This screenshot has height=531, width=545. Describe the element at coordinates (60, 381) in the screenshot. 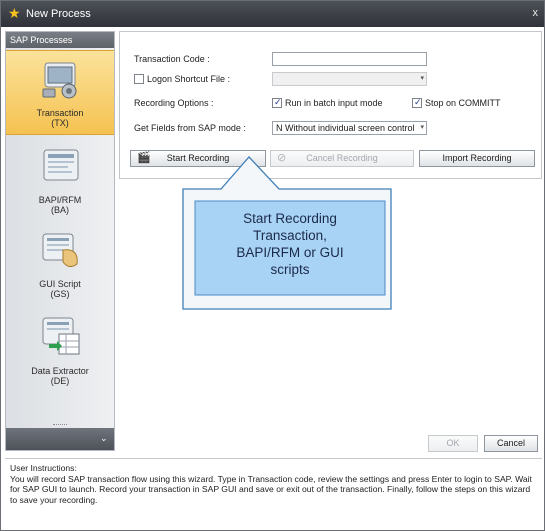

I see `sidebar-item-sublabel: (DE)` at that location.